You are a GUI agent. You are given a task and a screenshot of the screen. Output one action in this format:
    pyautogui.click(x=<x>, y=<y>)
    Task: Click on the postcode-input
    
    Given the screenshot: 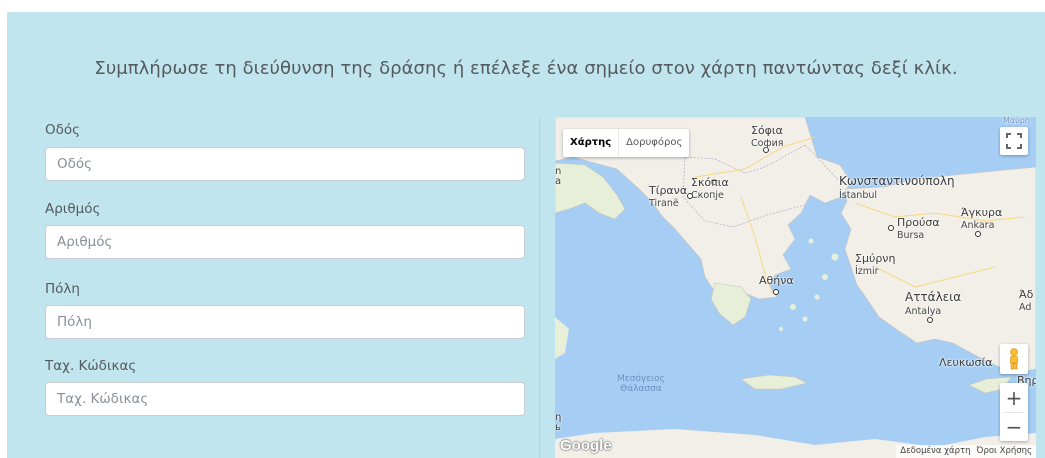 What is the action you would take?
    pyautogui.click(x=285, y=399)
    